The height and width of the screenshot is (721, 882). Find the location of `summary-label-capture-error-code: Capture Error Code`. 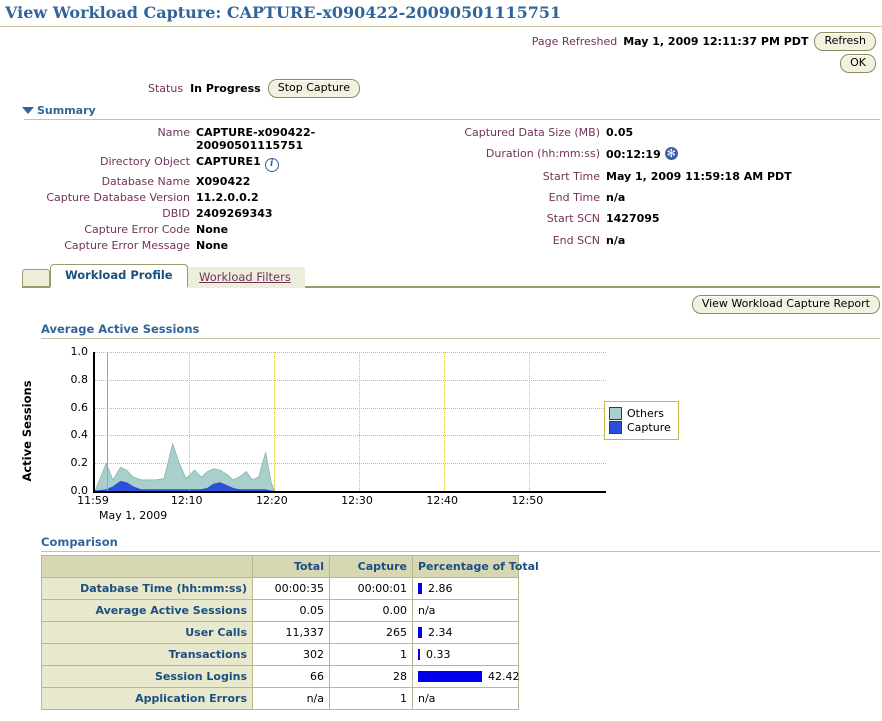

summary-label-capture-error-code: Capture Error Code is located at coordinates (137, 229).